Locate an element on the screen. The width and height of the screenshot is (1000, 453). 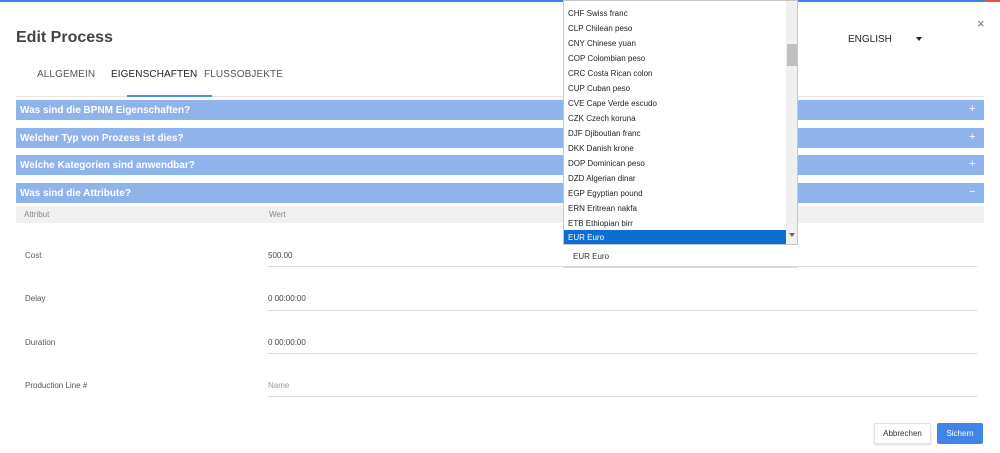
language-select: ENGLISH is located at coordinates (901, 39).